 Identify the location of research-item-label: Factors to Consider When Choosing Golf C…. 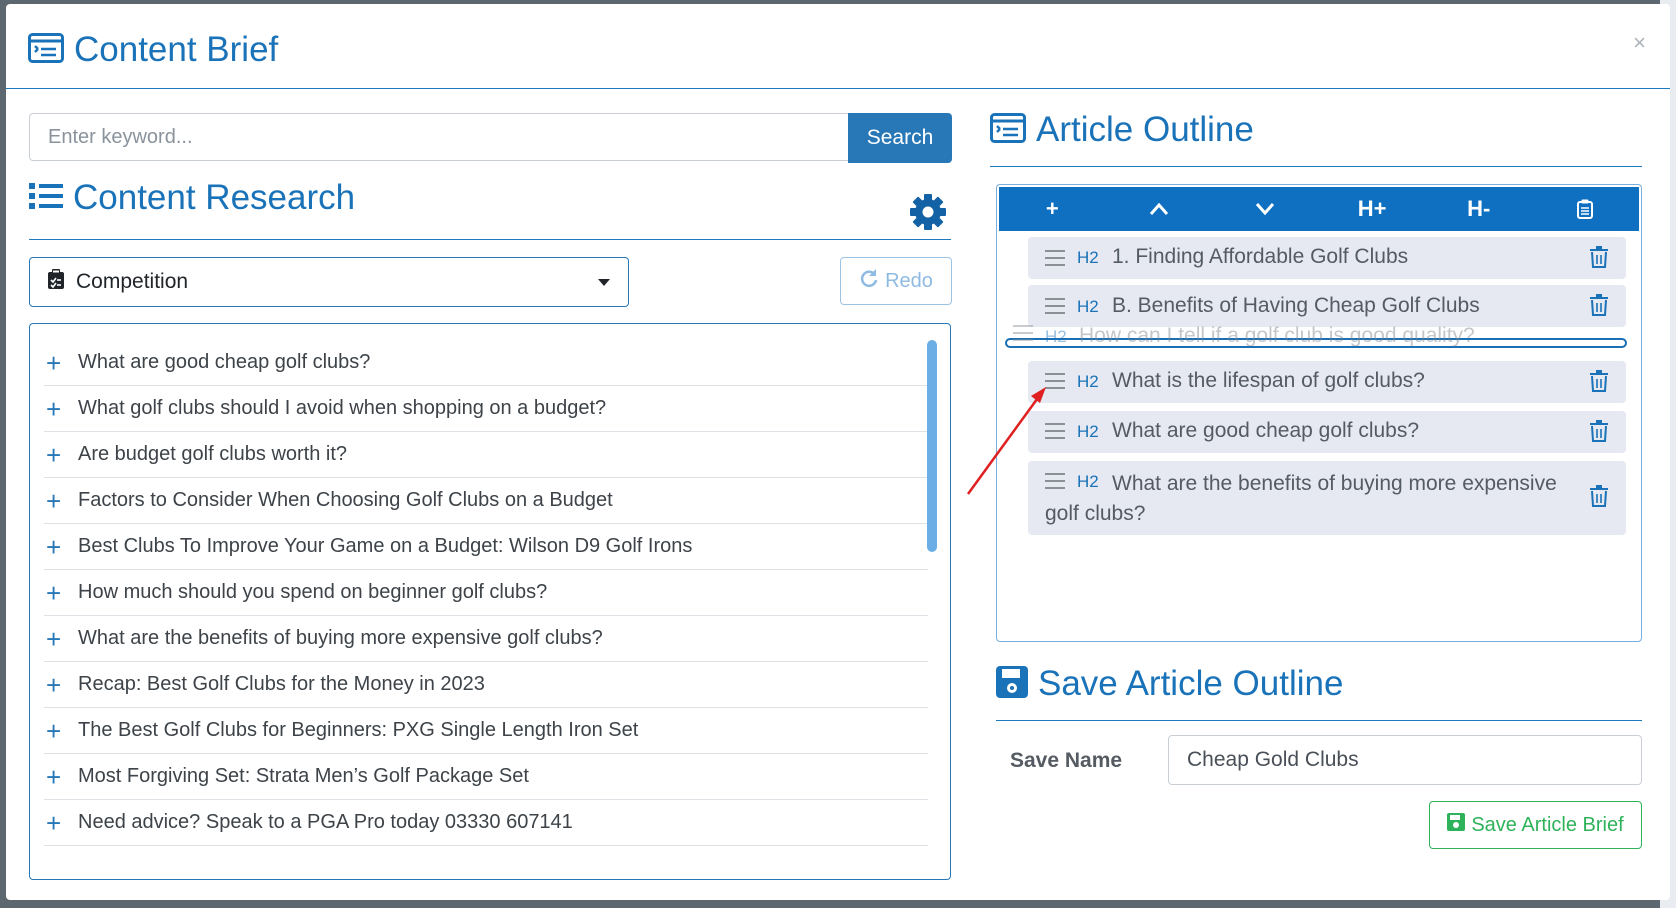
(345, 500).